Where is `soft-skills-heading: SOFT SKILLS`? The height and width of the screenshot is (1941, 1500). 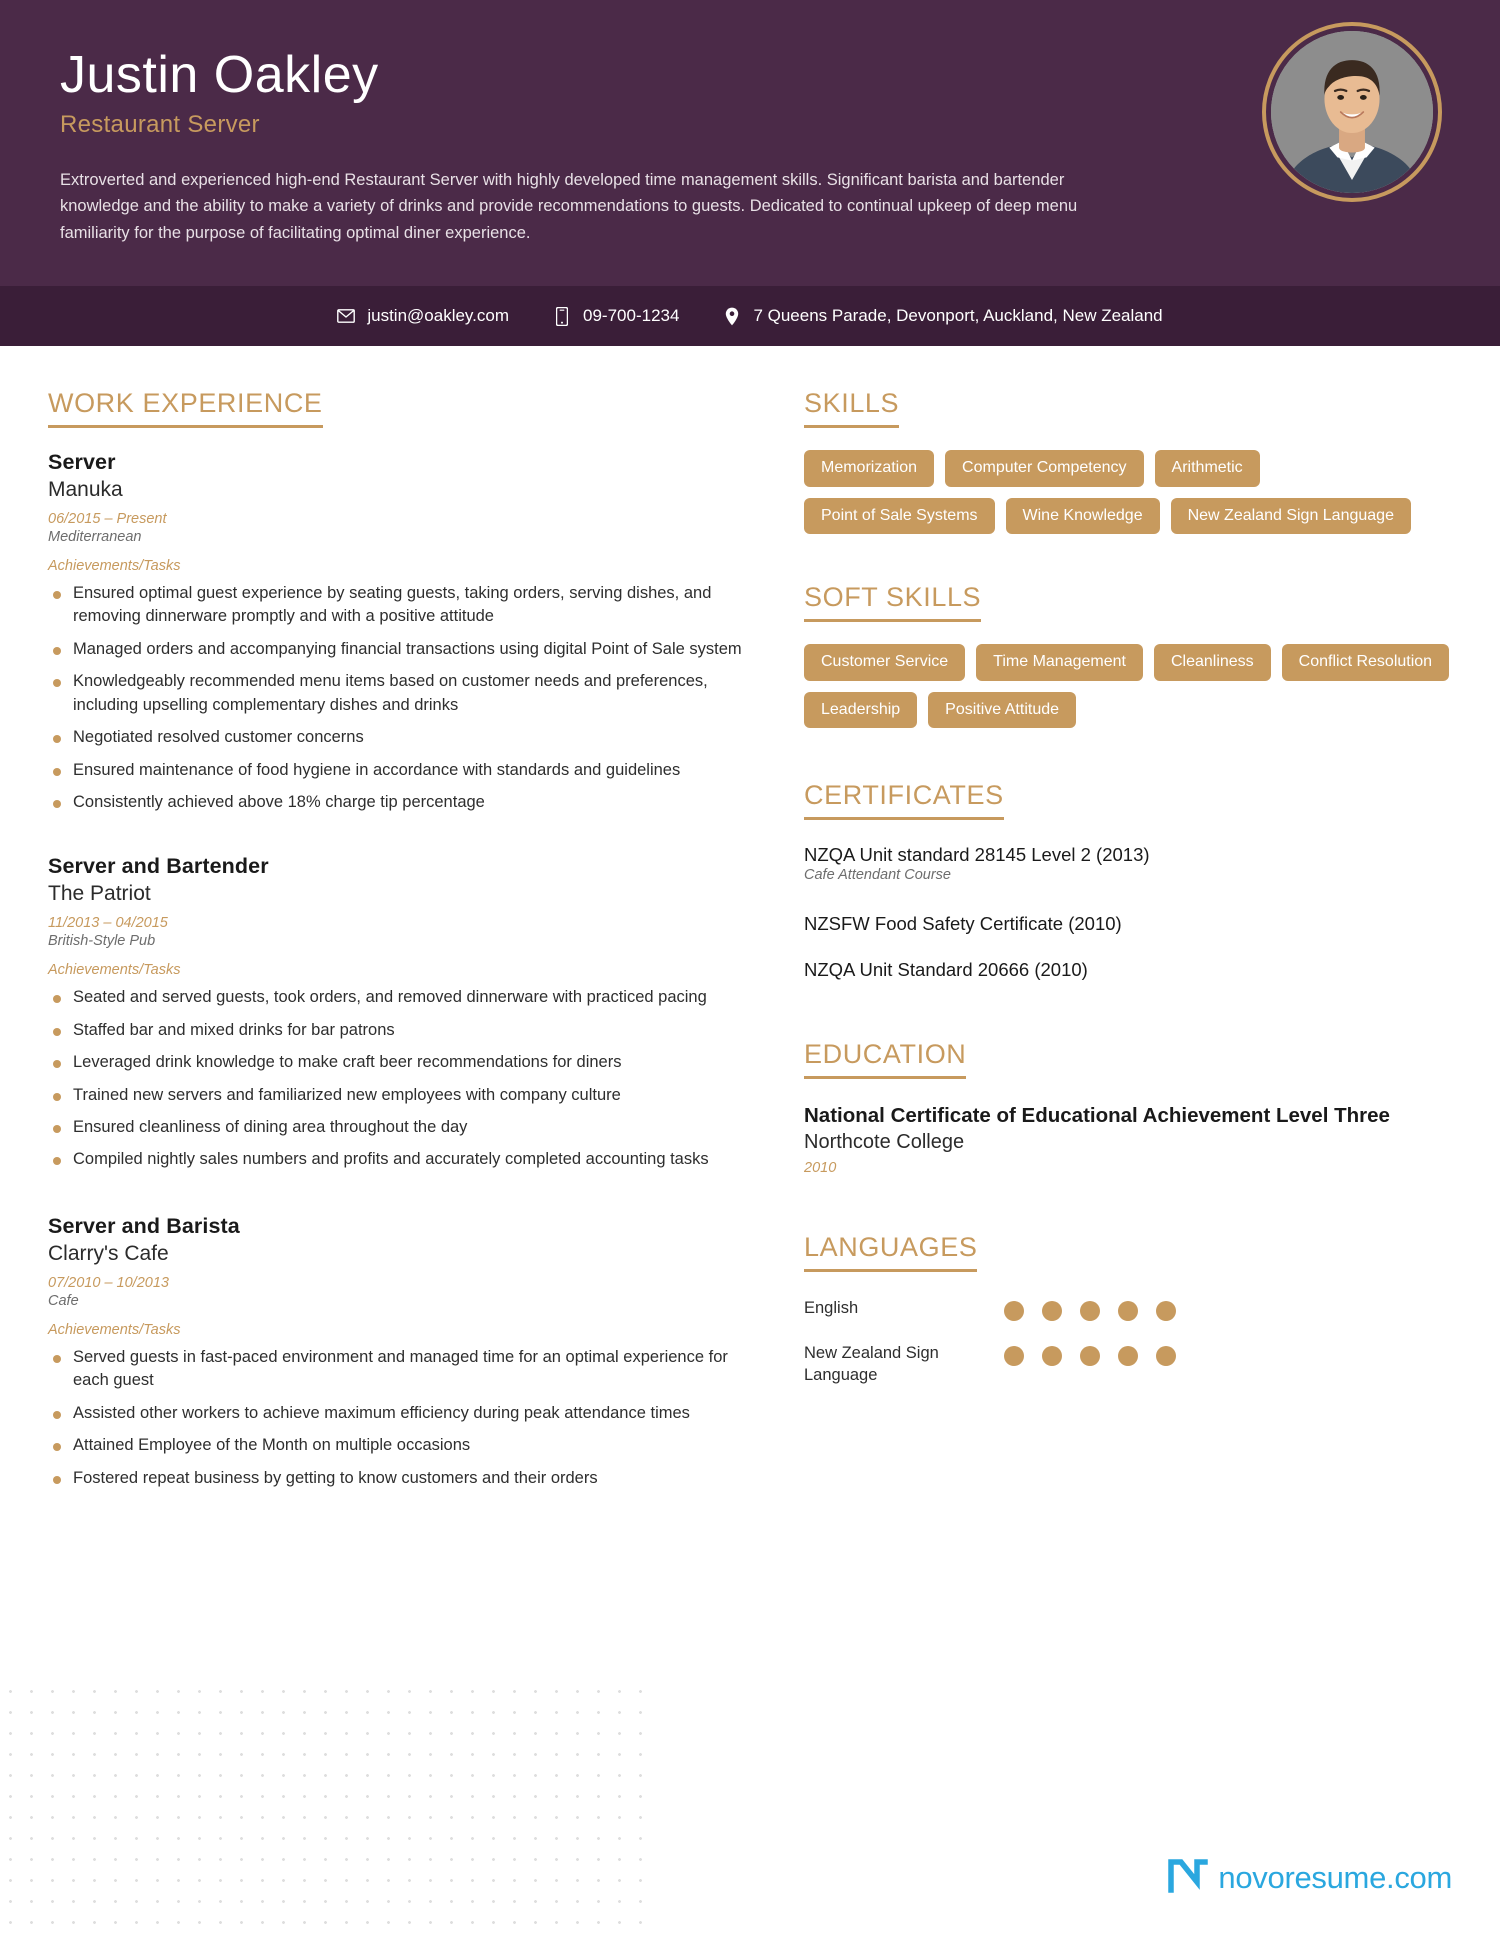
soft-skills-heading: SOFT SKILLS is located at coordinates (893, 602).